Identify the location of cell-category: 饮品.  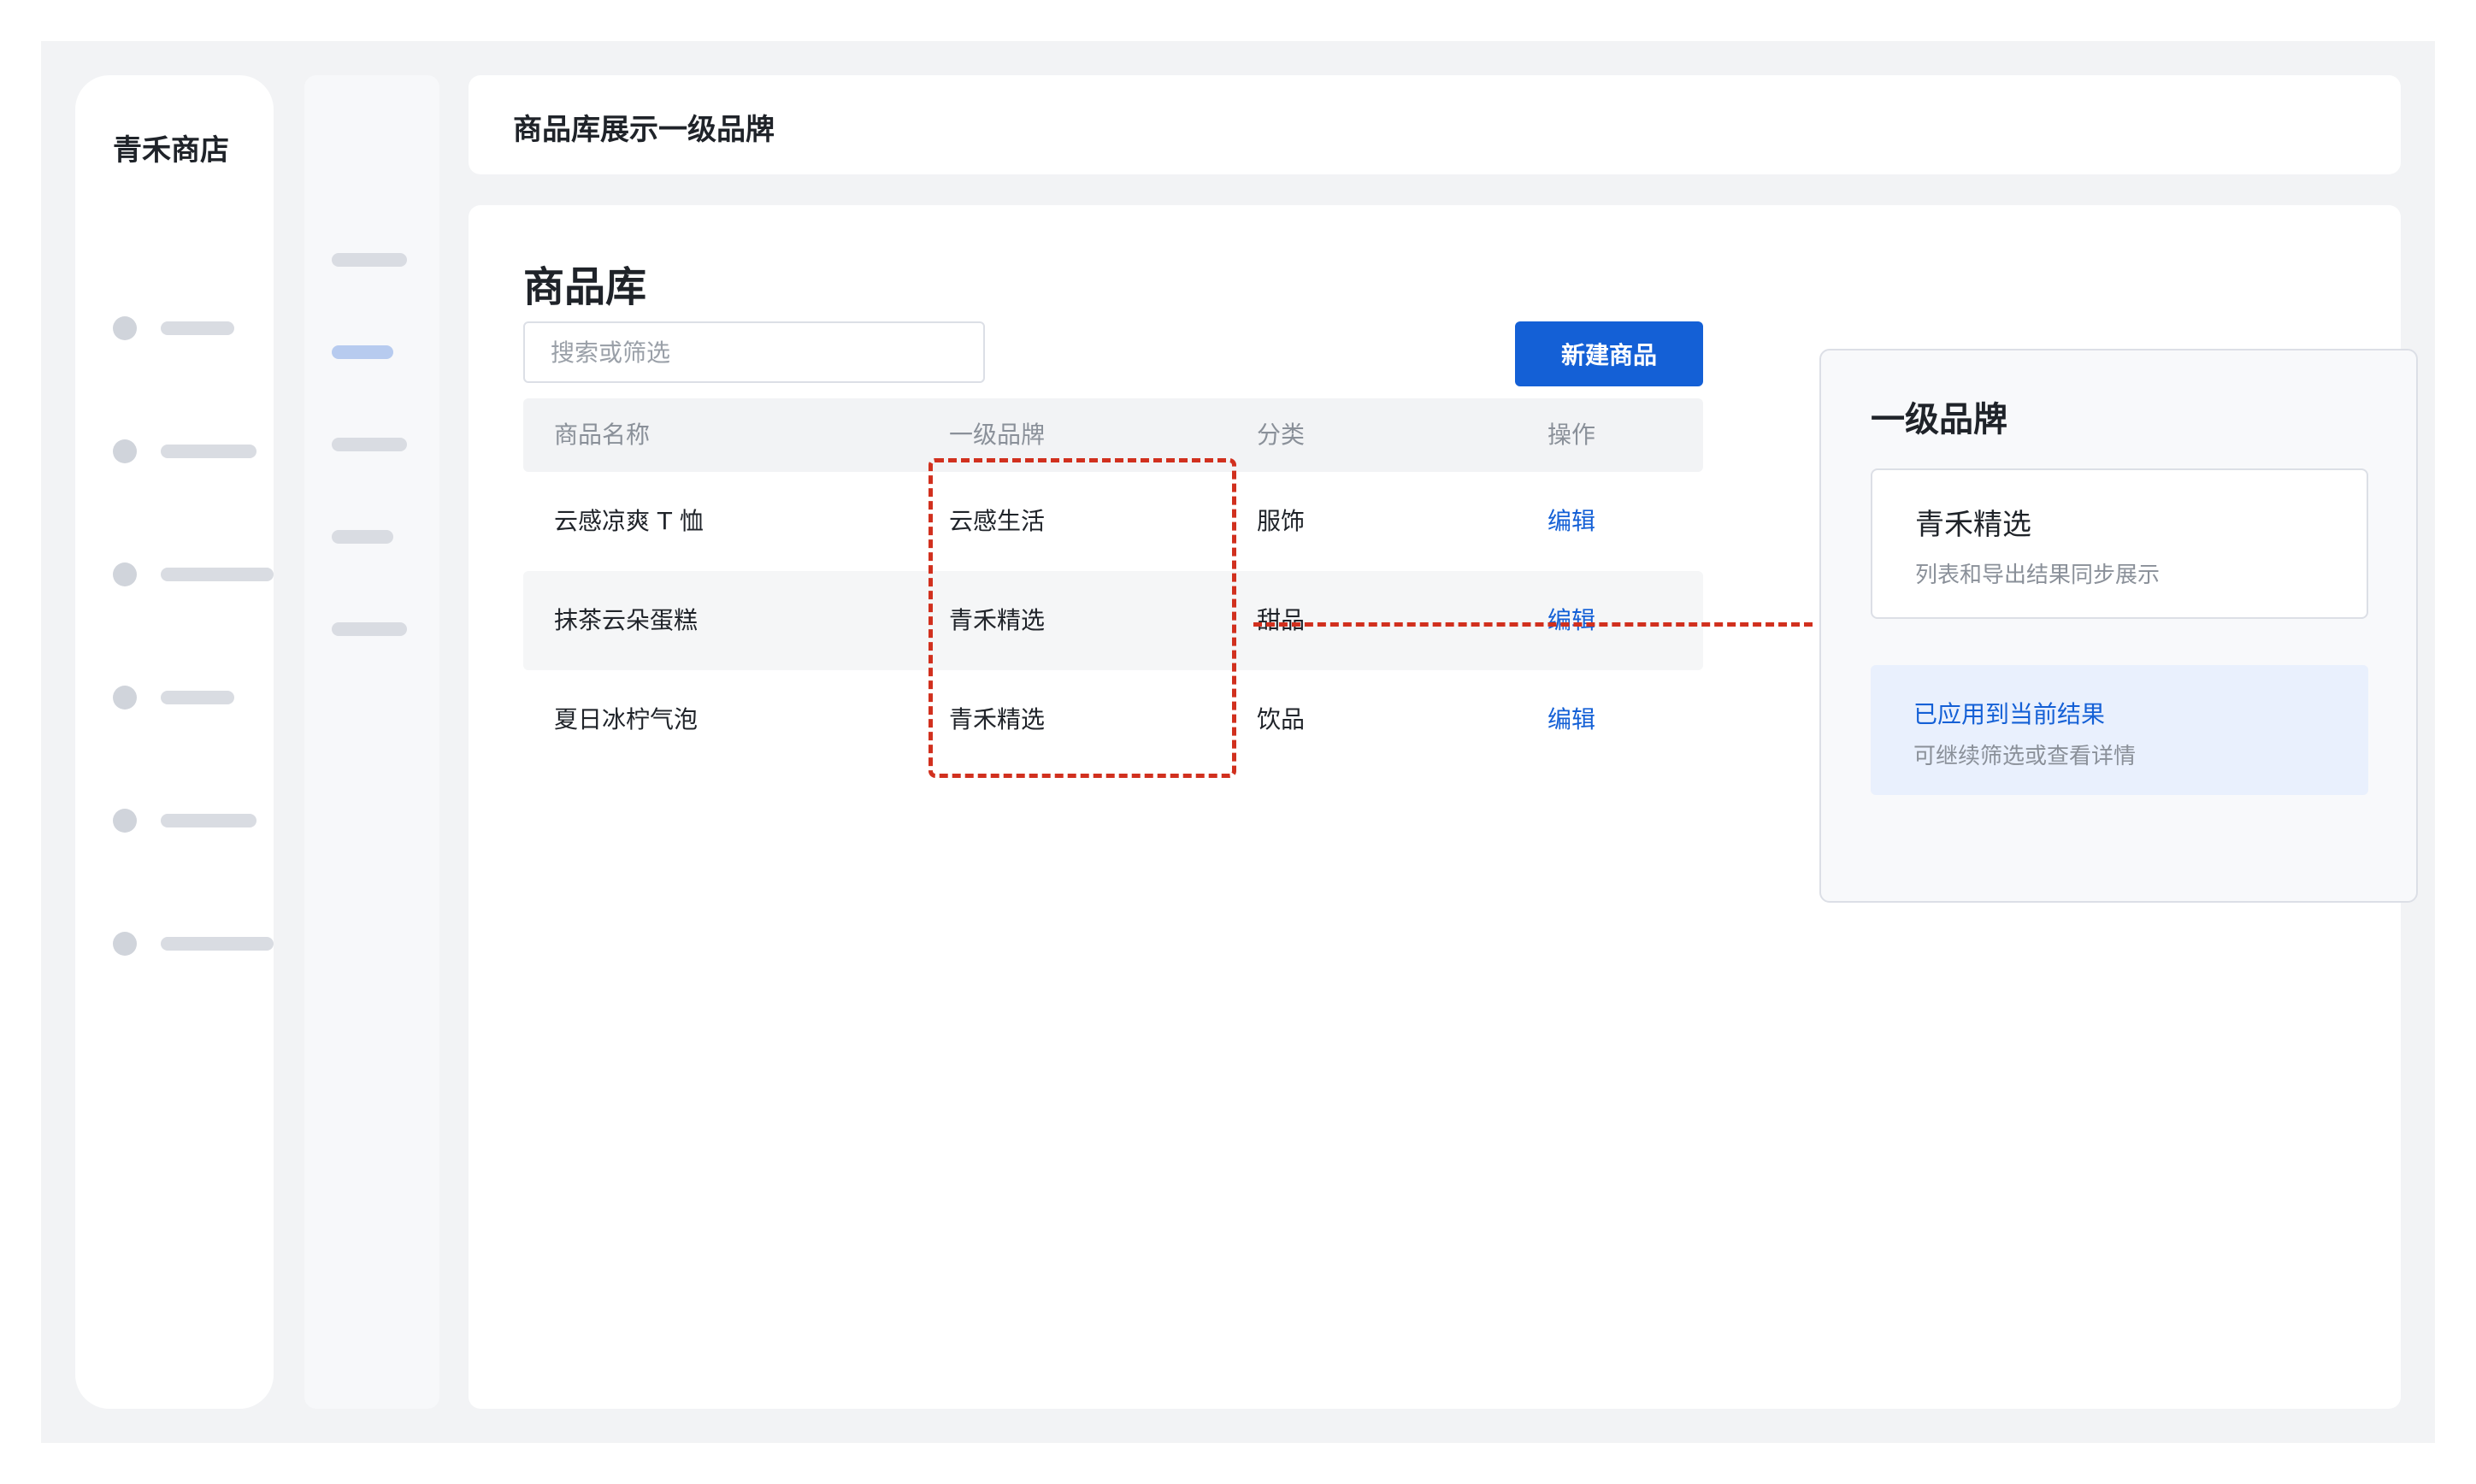
(1281, 719).